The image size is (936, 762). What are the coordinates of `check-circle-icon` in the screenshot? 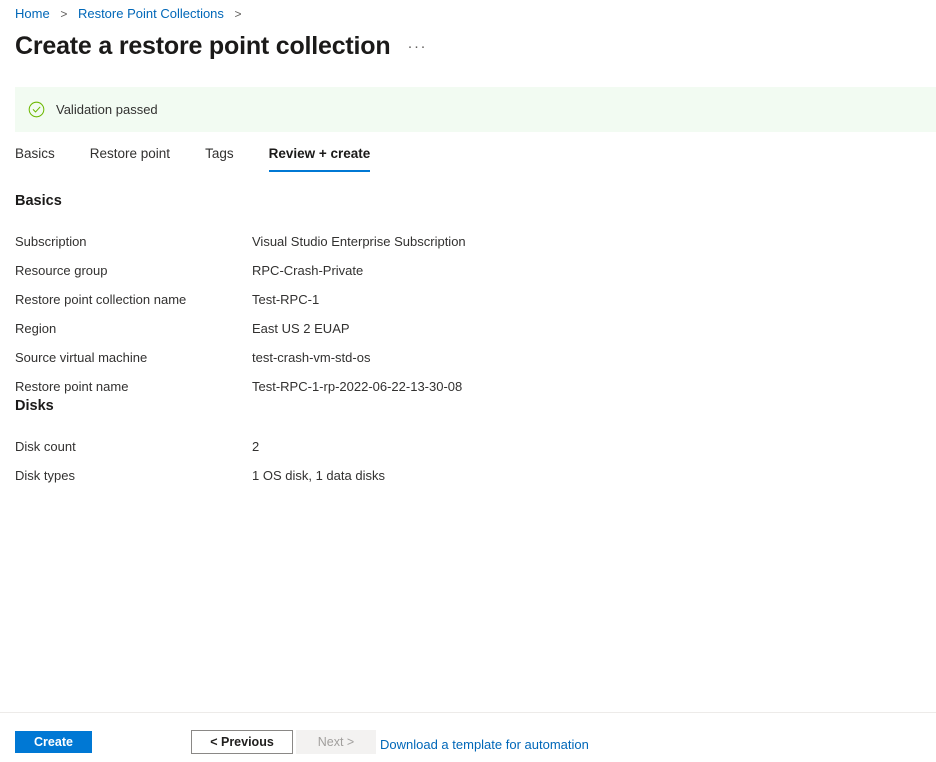 It's located at (36, 109).